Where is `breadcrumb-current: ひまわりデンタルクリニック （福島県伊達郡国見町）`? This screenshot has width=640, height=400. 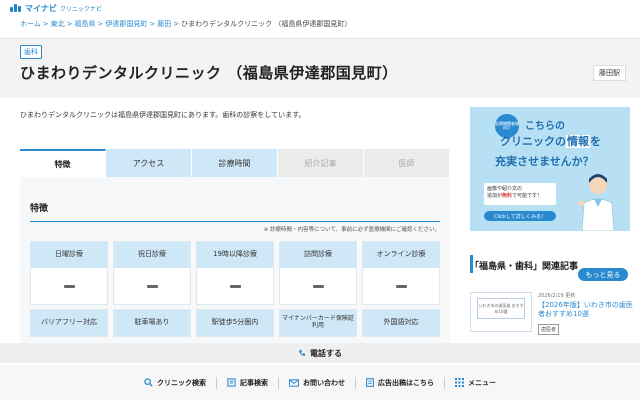 breadcrumb-current: ひまわりデンタルクリニック （福島県伊達郡国見町） is located at coordinates (266, 24).